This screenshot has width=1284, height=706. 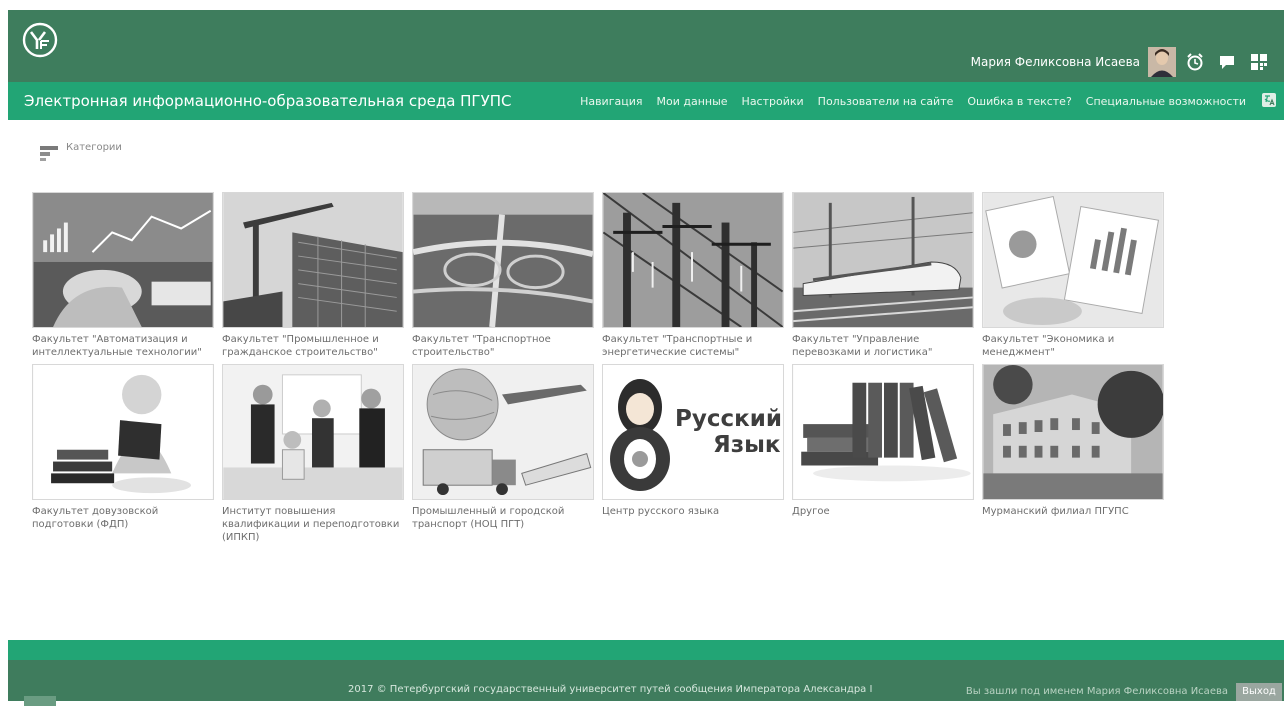 What do you see at coordinates (503, 346) in the screenshot?
I see `category-label: Факультет "Транспортное строительство"` at bounding box center [503, 346].